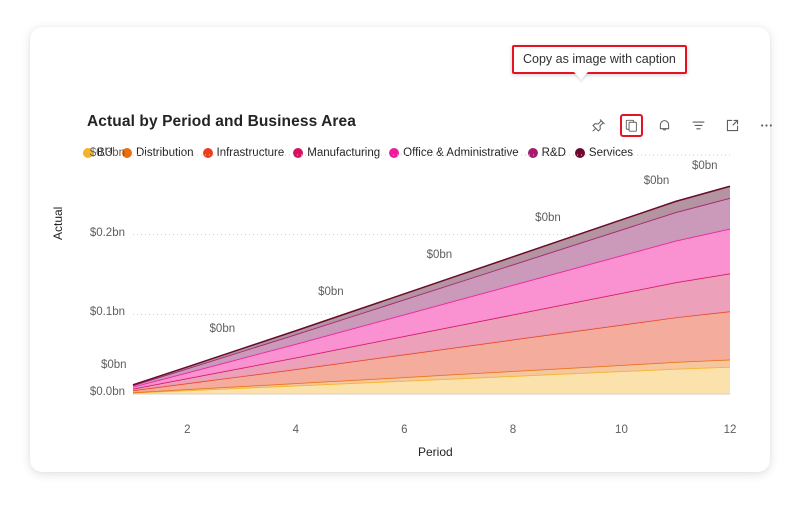 Image resolution: width=801 pixels, height=511 pixels. What do you see at coordinates (581, 76) in the screenshot?
I see `tooltip-arrow` at bounding box center [581, 76].